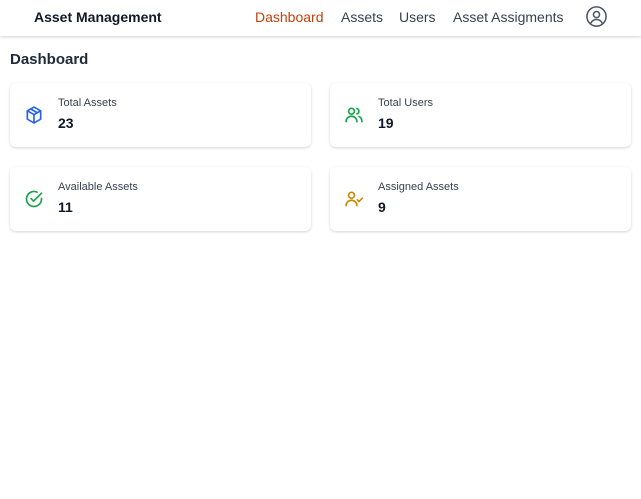  What do you see at coordinates (596, 16) in the screenshot?
I see `user-circle-icon` at bounding box center [596, 16].